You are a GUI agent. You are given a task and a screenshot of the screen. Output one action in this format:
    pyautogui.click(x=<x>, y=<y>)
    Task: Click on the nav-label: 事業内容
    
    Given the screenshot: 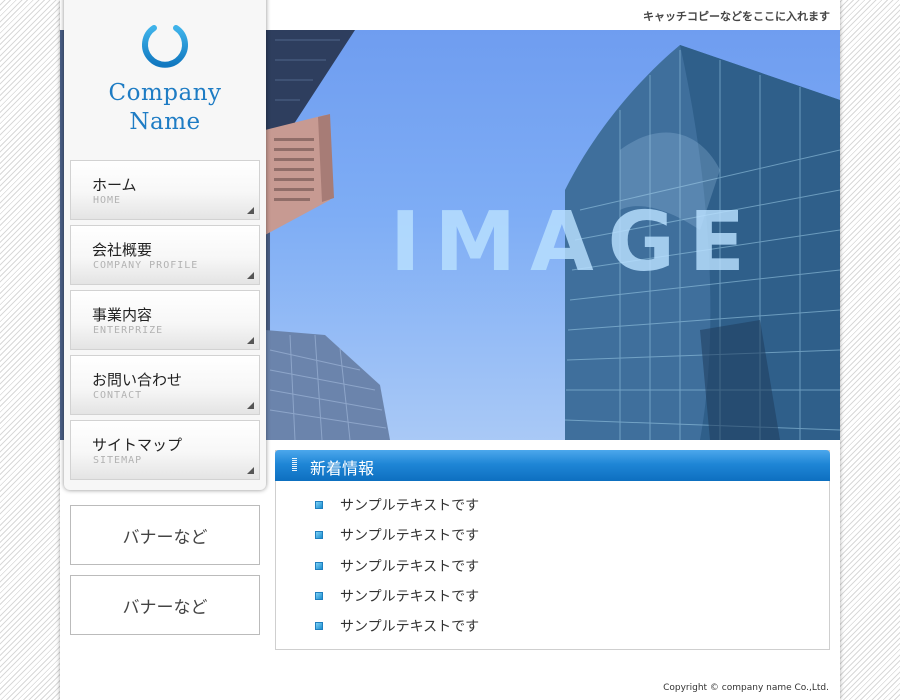 What is the action you would take?
    pyautogui.click(x=122, y=315)
    